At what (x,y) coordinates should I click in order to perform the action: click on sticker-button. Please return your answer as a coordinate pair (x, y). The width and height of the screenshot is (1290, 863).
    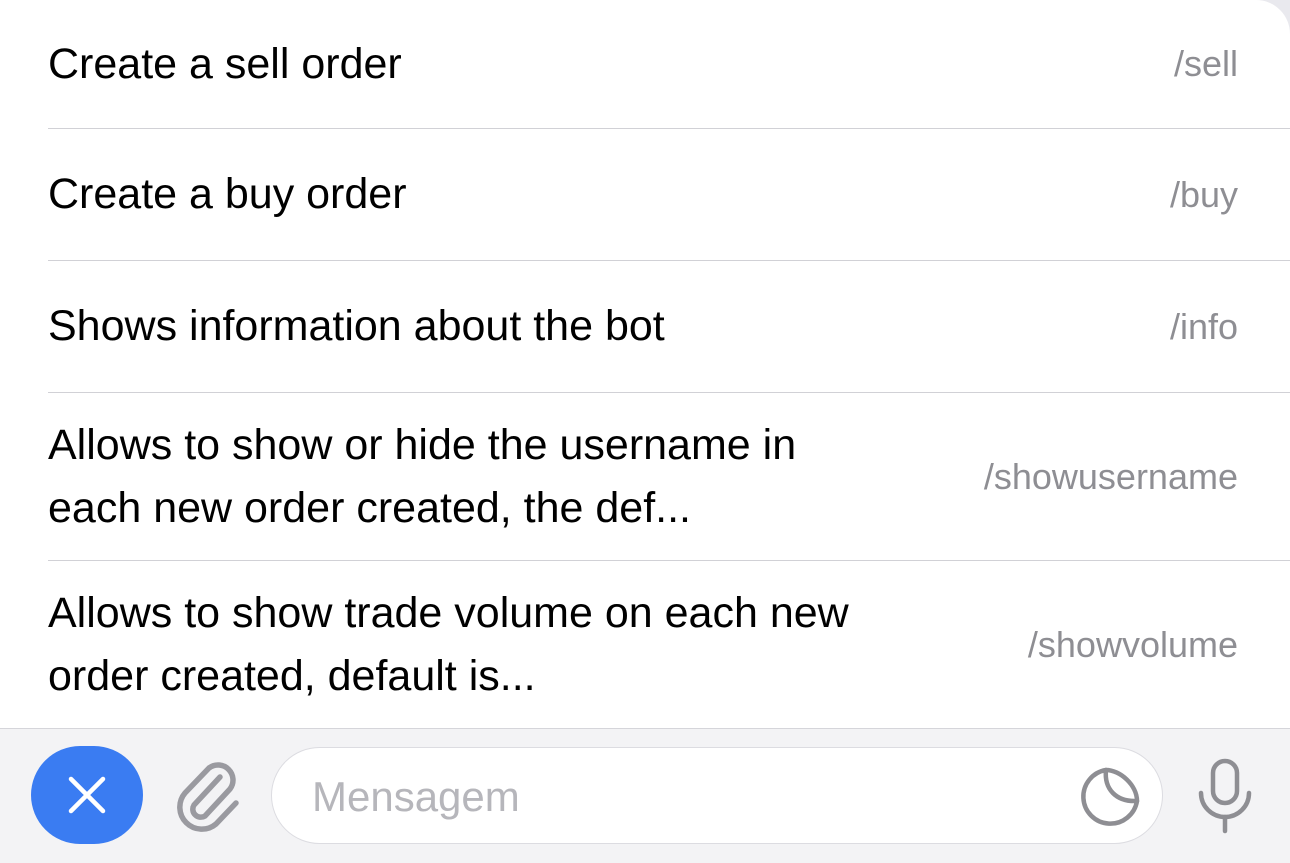
    Looking at the image, I should click on (1110, 797).